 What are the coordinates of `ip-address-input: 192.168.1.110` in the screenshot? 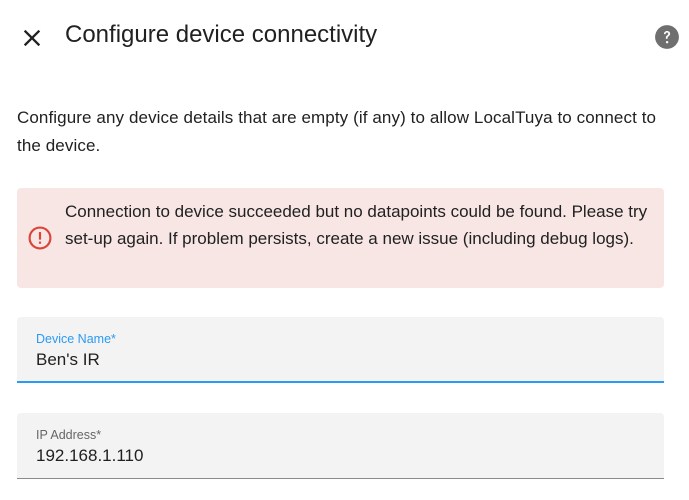 It's located at (336, 456).